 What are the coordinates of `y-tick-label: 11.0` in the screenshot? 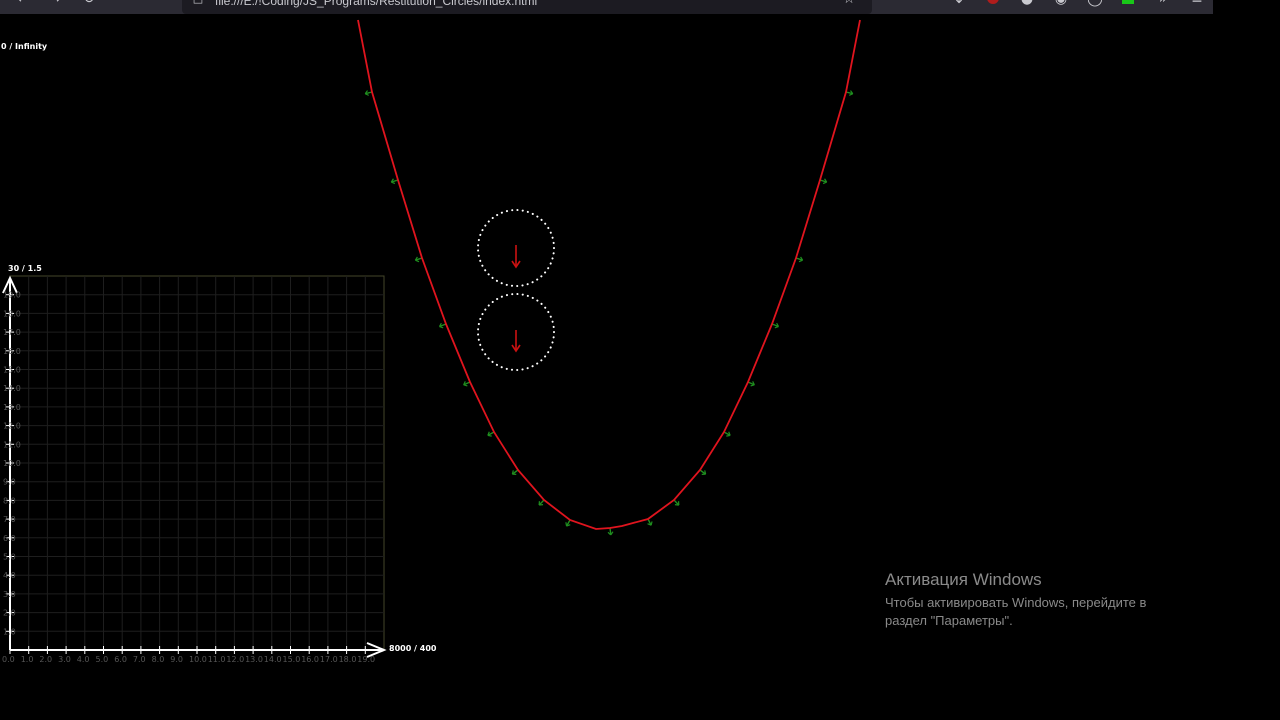 It's located at (12, 444).